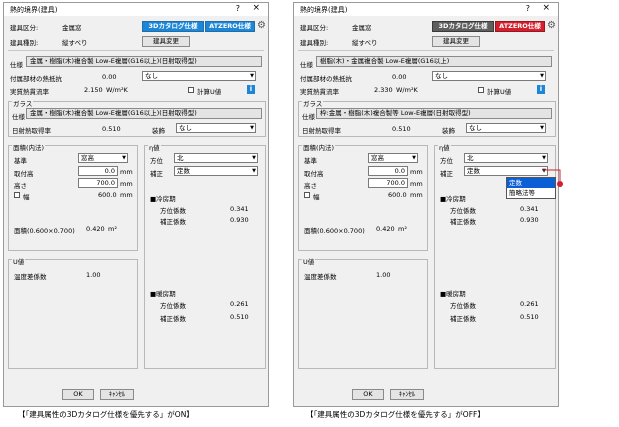  What do you see at coordinates (463, 319) in the screenshot?
I see `danbo-hosei-label: 補正係数` at bounding box center [463, 319].